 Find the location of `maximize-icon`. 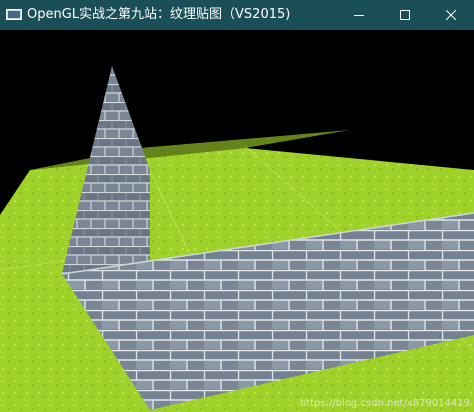

maximize-icon is located at coordinates (405, 15).